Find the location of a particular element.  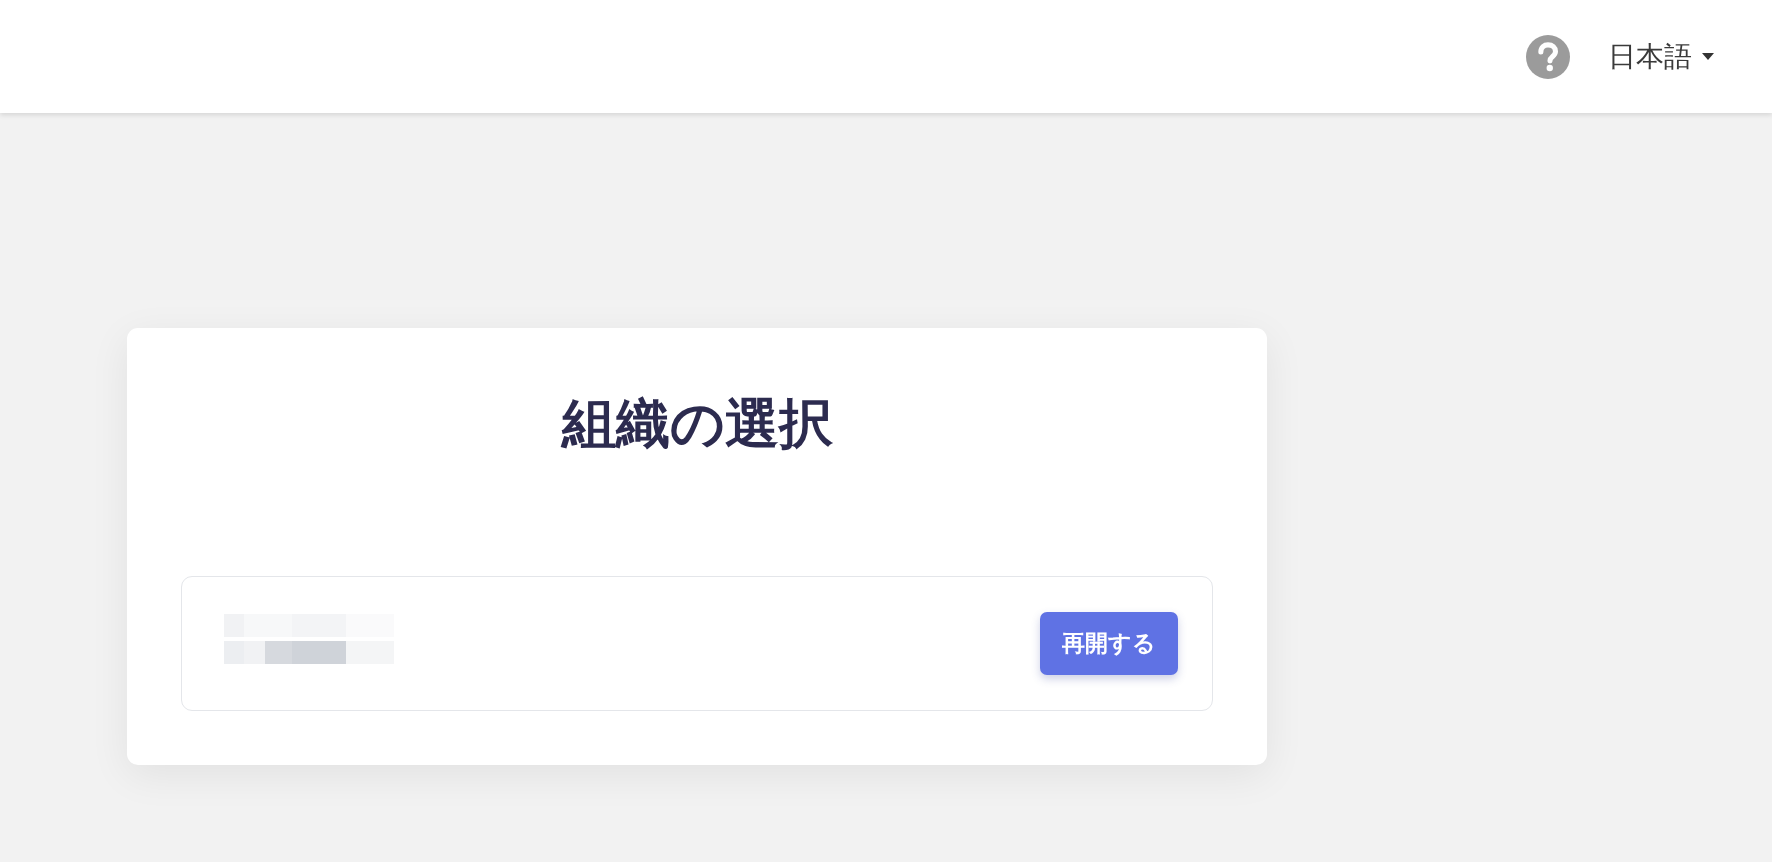

page-title: 組織の選択 is located at coordinates (697, 424).